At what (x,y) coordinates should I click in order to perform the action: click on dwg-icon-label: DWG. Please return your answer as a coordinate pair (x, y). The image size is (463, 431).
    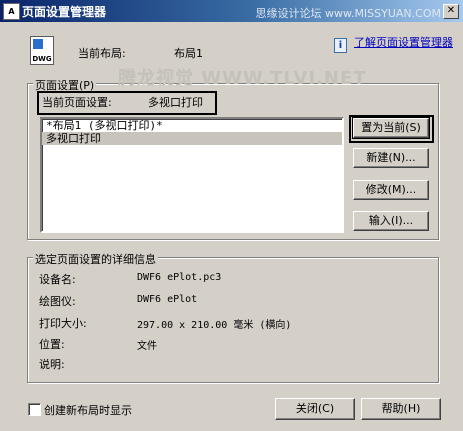
    Looking at the image, I should click on (42, 59).